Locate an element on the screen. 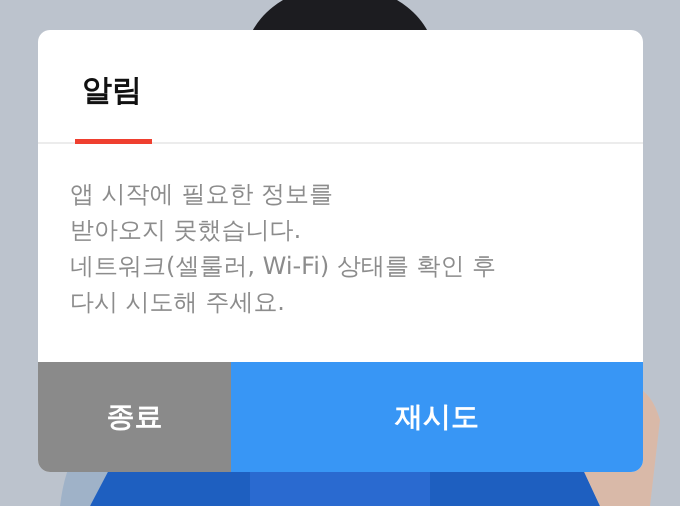 The image size is (680, 506). retry-button: 재시도 is located at coordinates (437, 417).